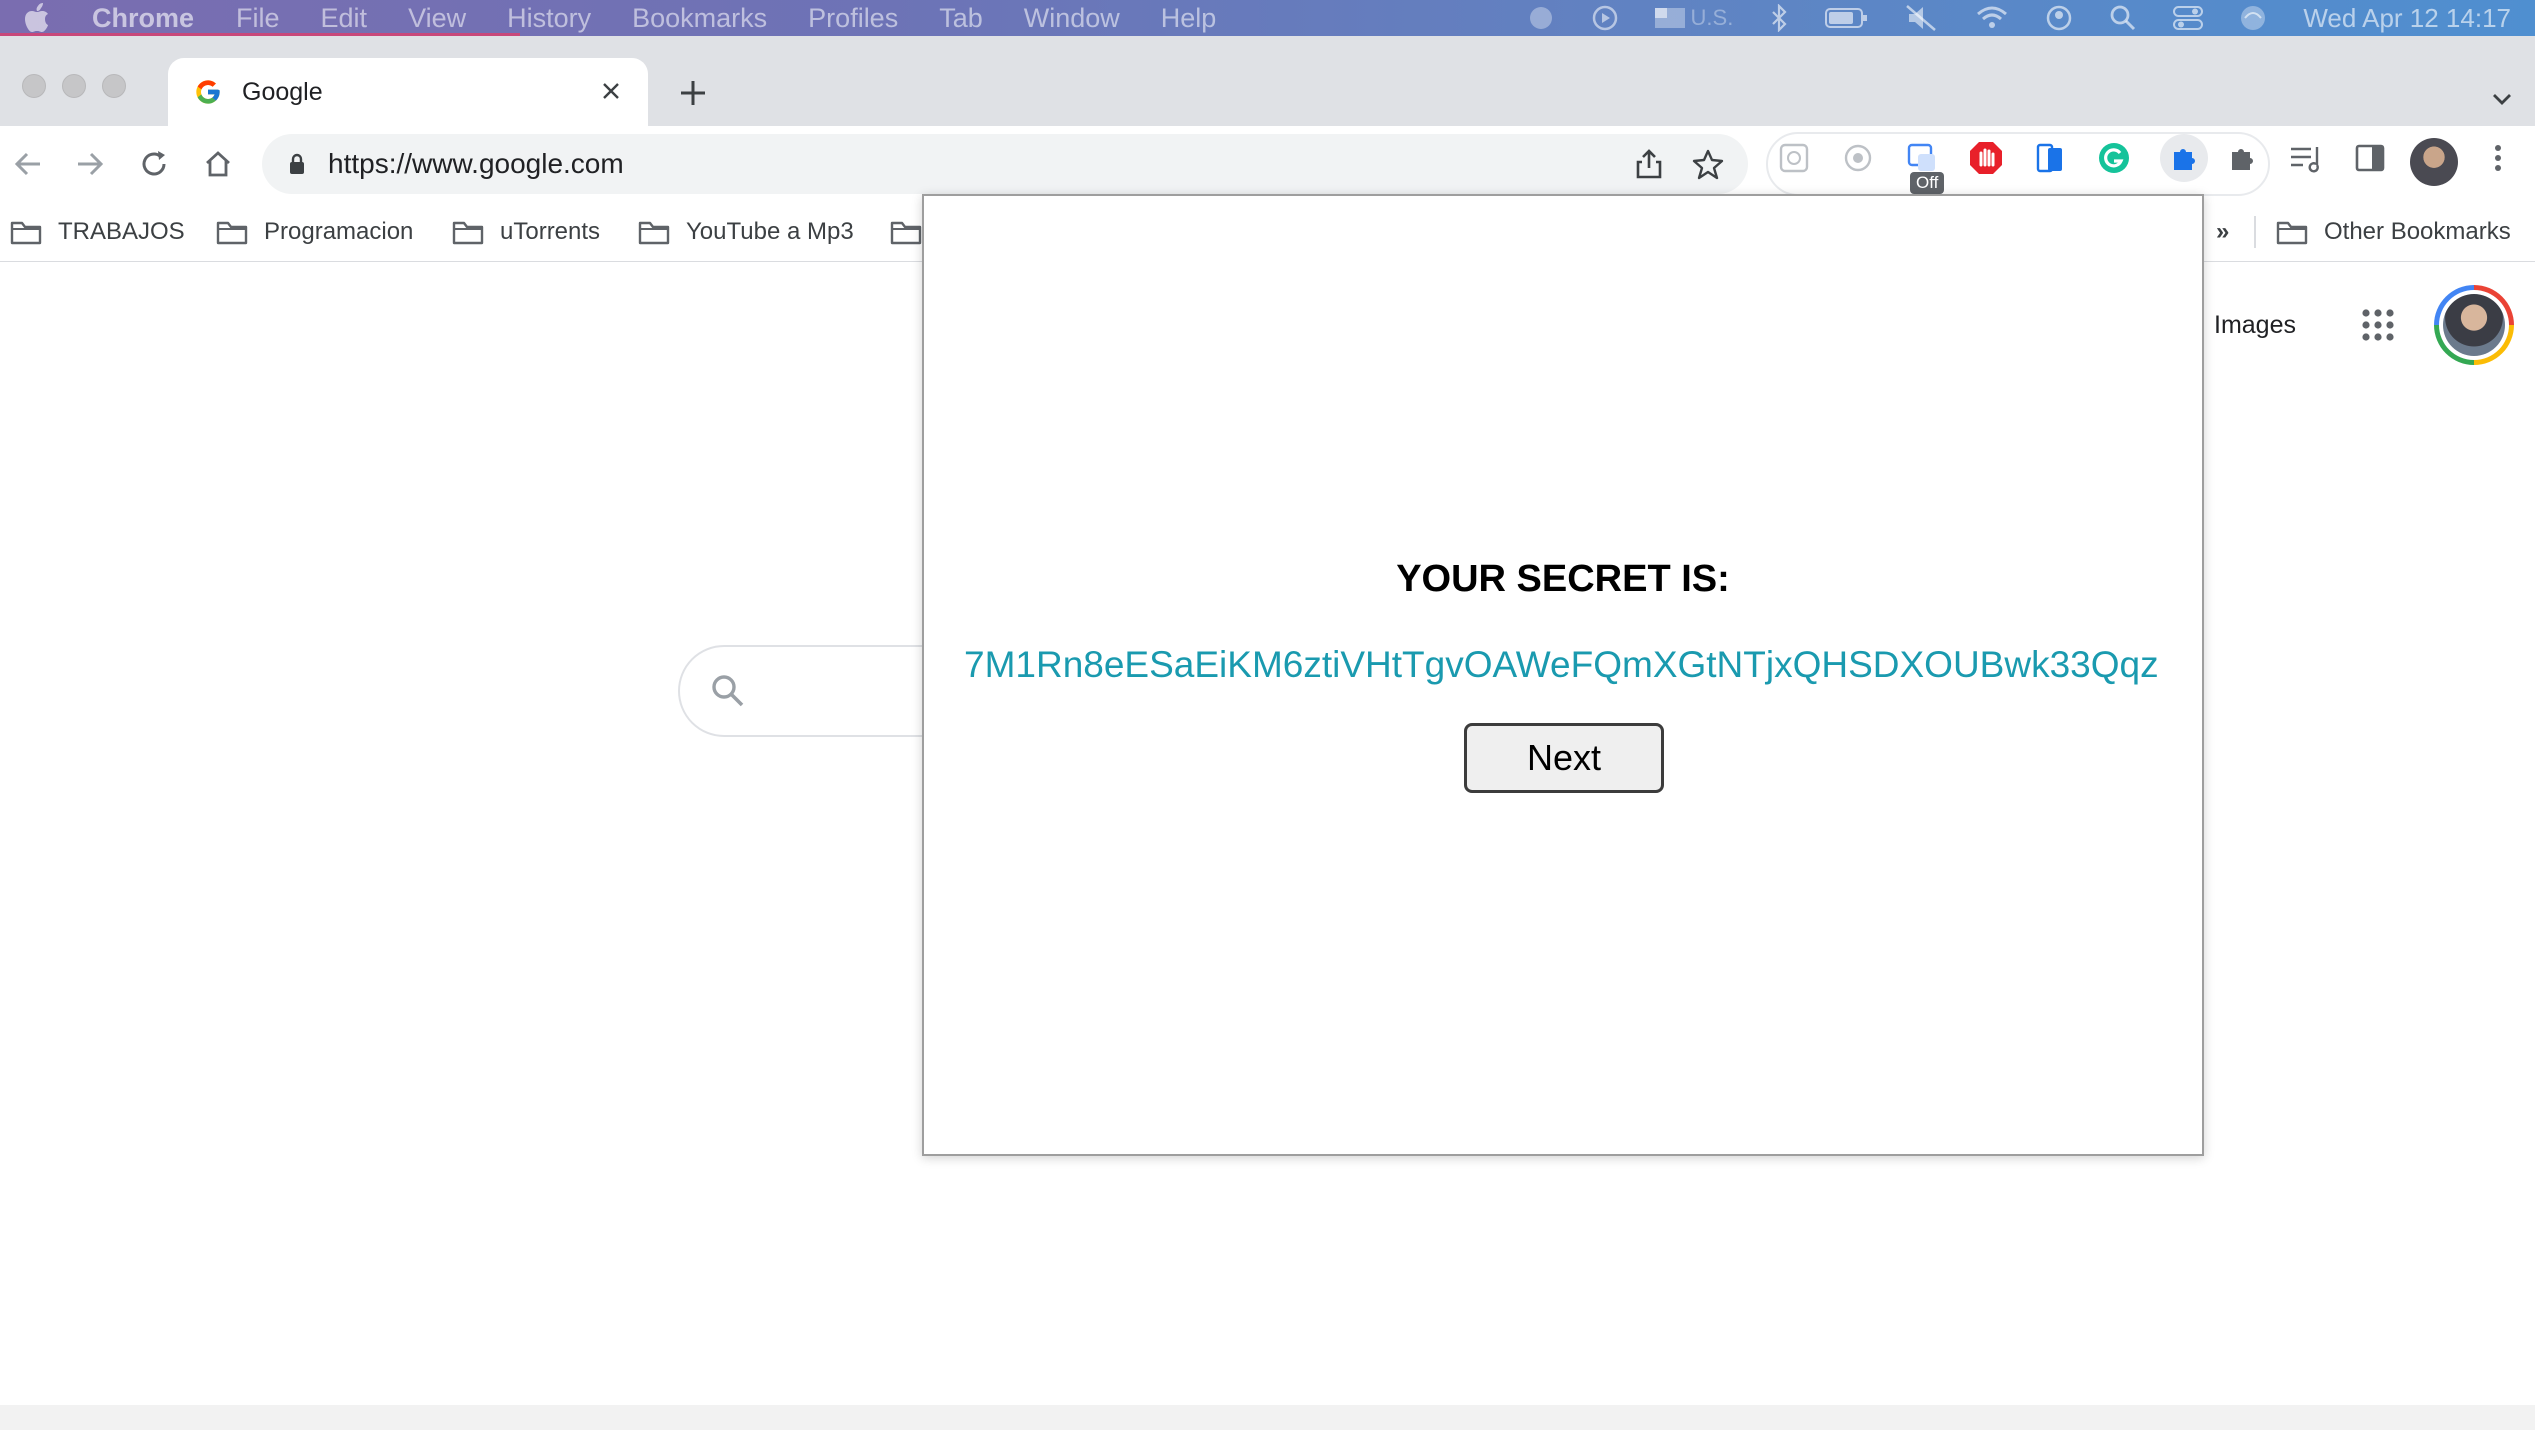 The height and width of the screenshot is (1430, 2535). What do you see at coordinates (1986, 158) in the screenshot?
I see `extension-adblock-hand-icon` at bounding box center [1986, 158].